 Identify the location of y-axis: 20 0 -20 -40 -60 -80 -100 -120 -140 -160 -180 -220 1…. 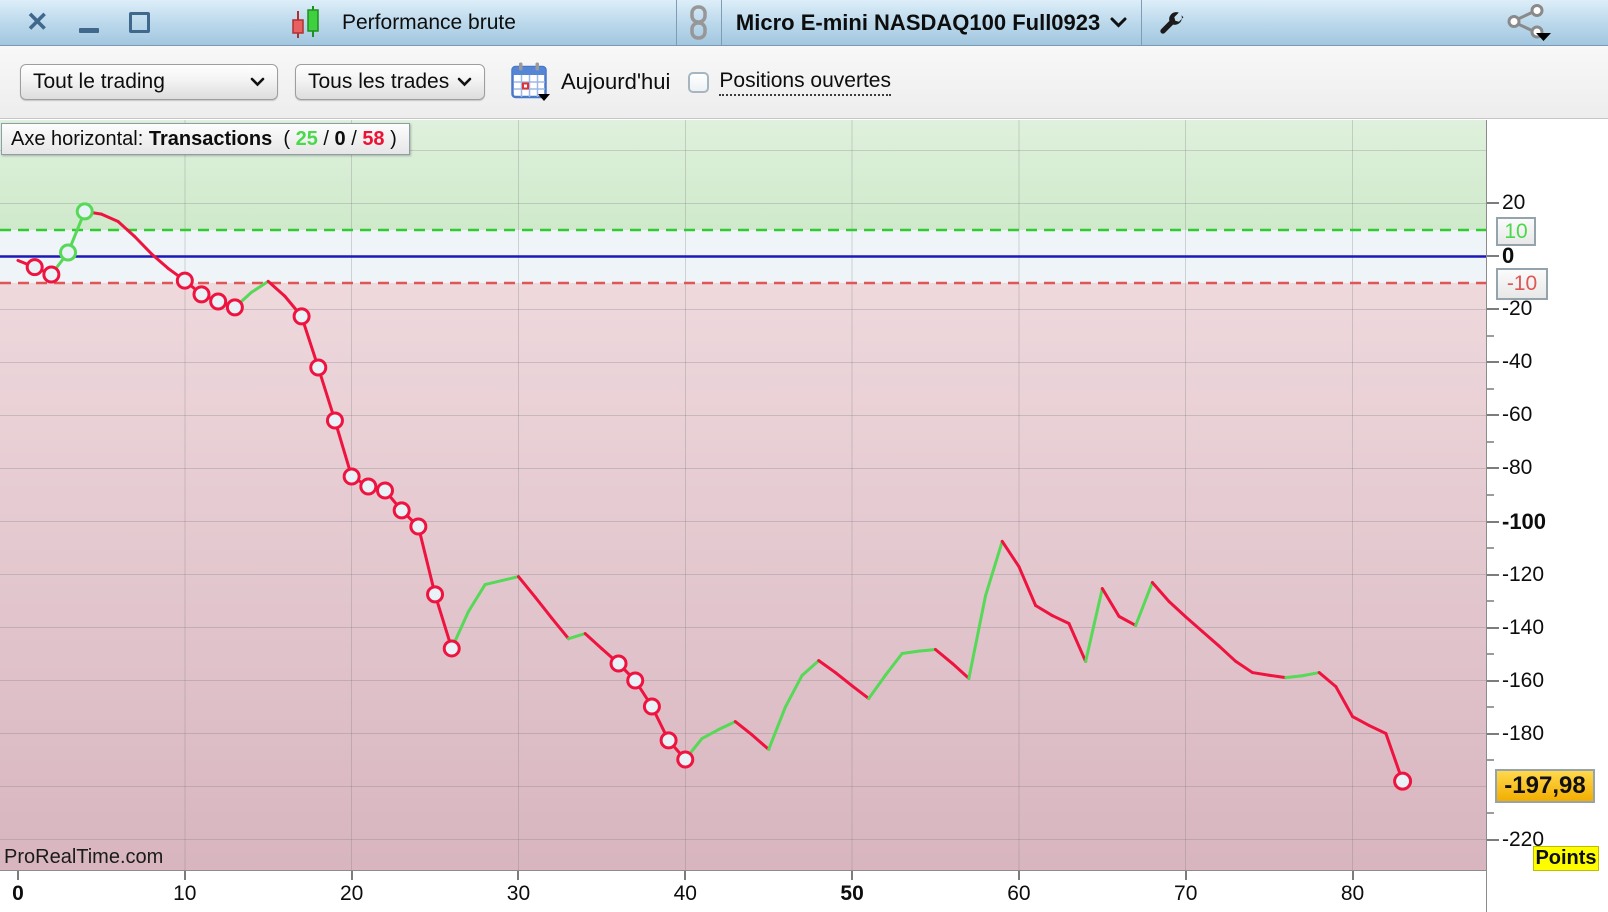
(1547, 516).